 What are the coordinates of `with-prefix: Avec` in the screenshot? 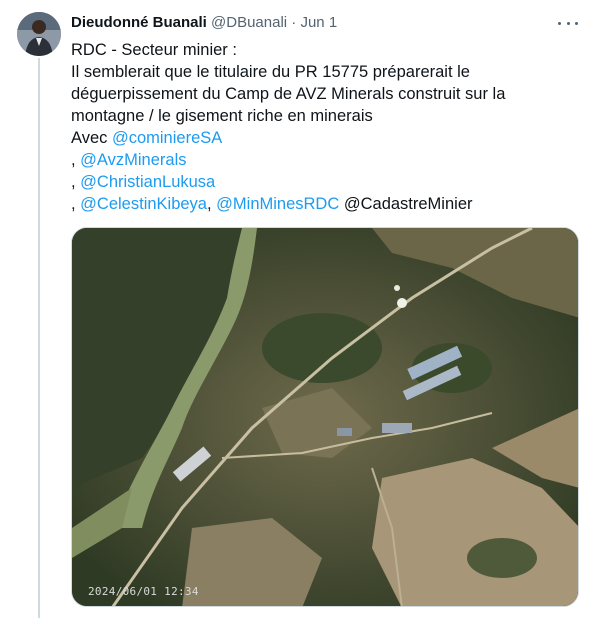 It's located at (91, 138).